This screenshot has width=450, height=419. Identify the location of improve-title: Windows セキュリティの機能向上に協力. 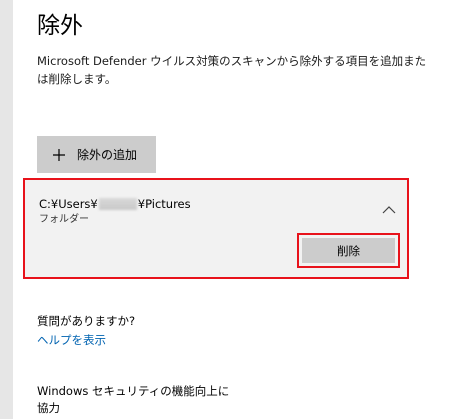
(133, 399).